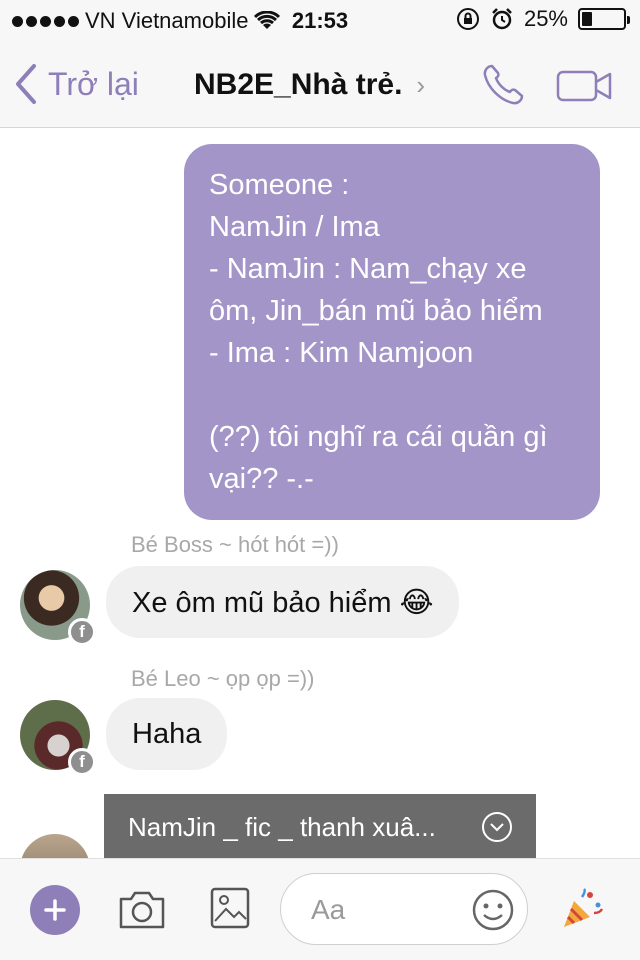  I want to click on alarm-icon, so click(502, 19).